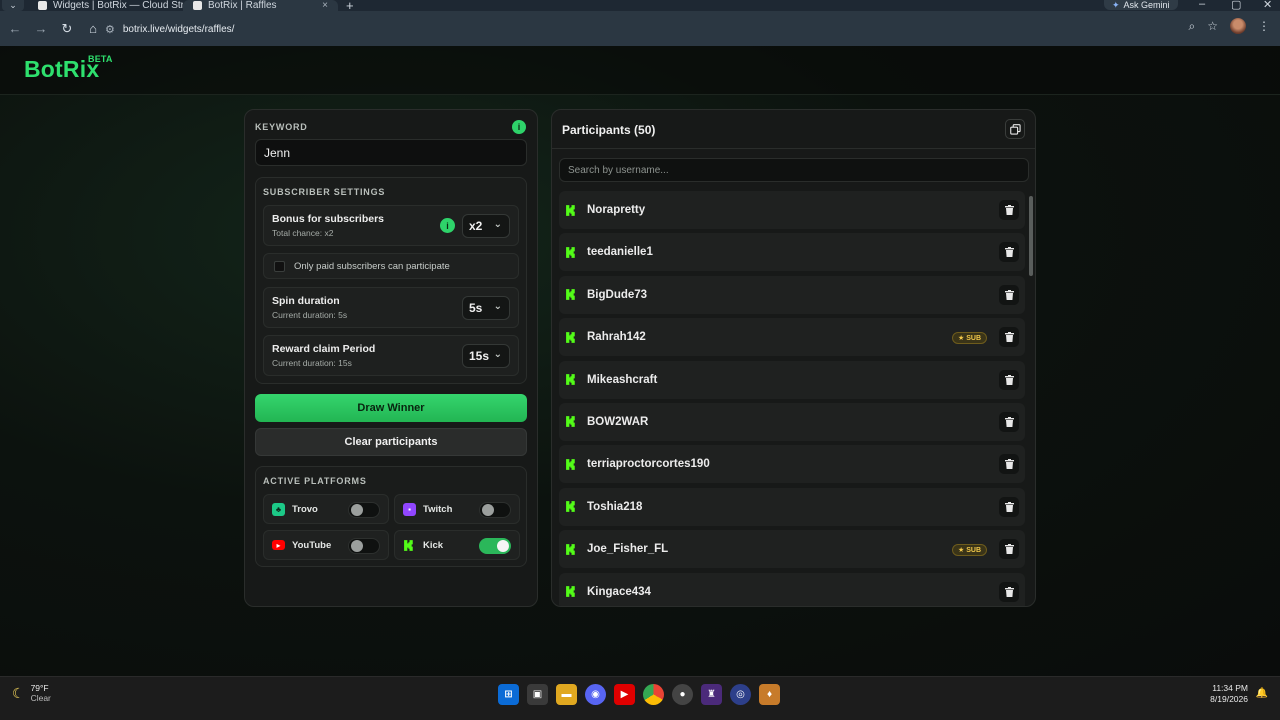  I want to click on browser-tab-widgets: Widgets | BotRix — Cloud Strea ×, so click(105, 5).